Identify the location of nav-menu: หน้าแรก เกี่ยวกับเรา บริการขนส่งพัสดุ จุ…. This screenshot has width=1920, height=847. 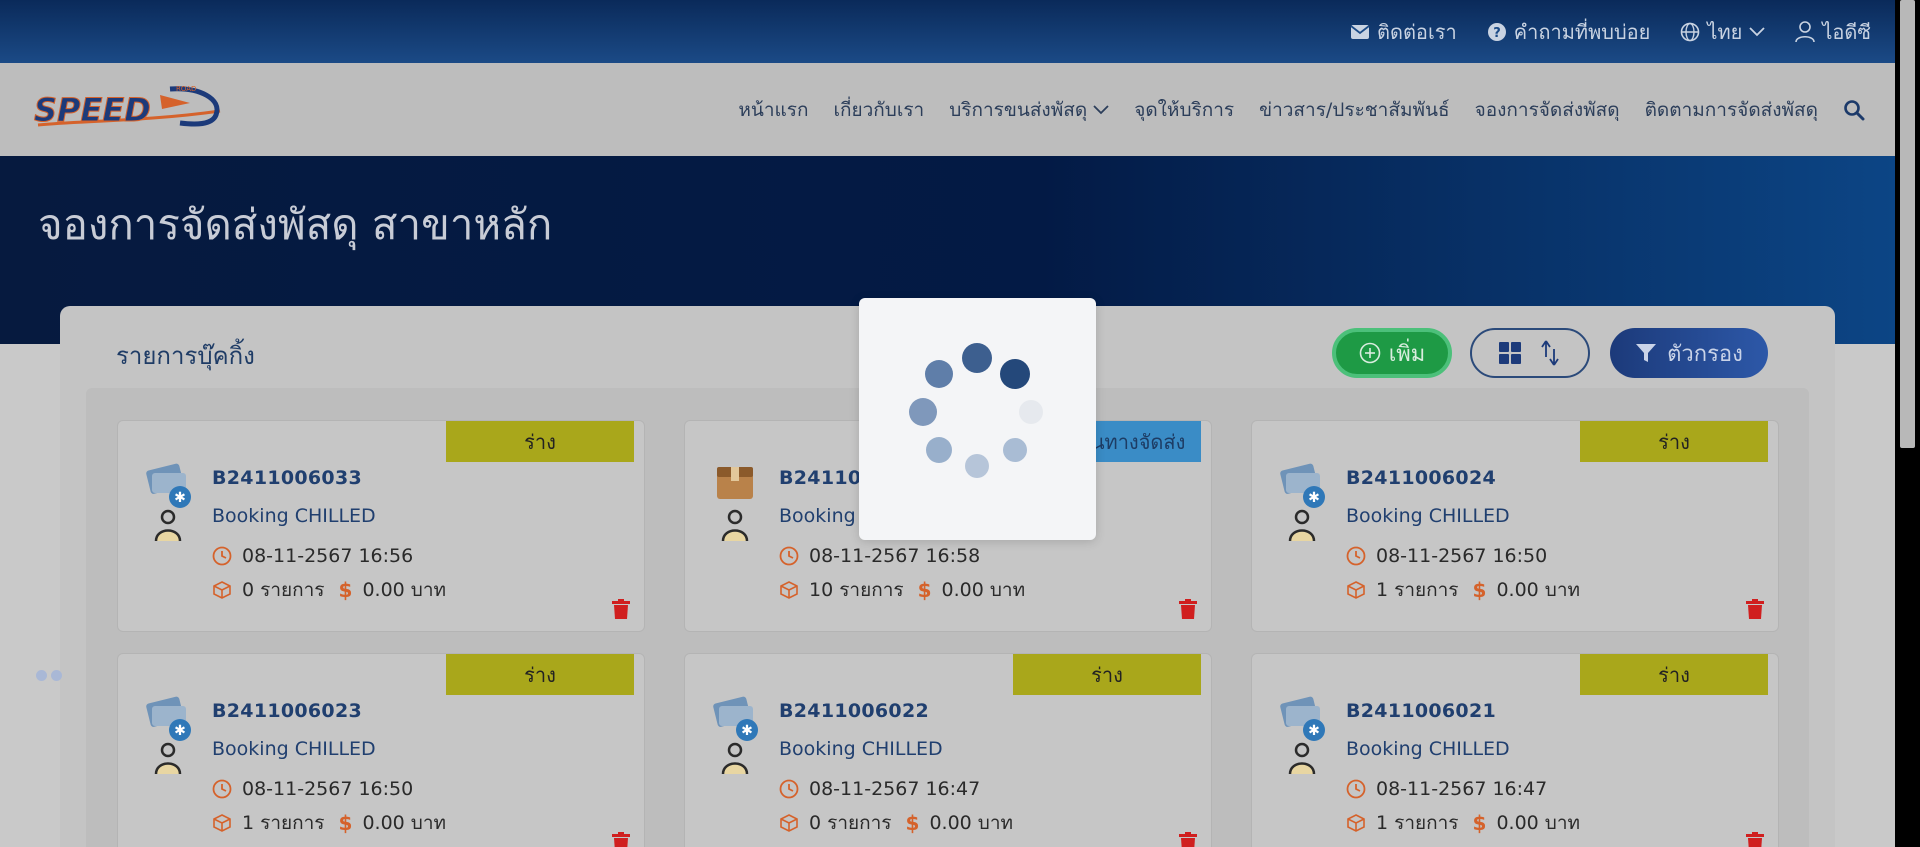
(1301, 109).